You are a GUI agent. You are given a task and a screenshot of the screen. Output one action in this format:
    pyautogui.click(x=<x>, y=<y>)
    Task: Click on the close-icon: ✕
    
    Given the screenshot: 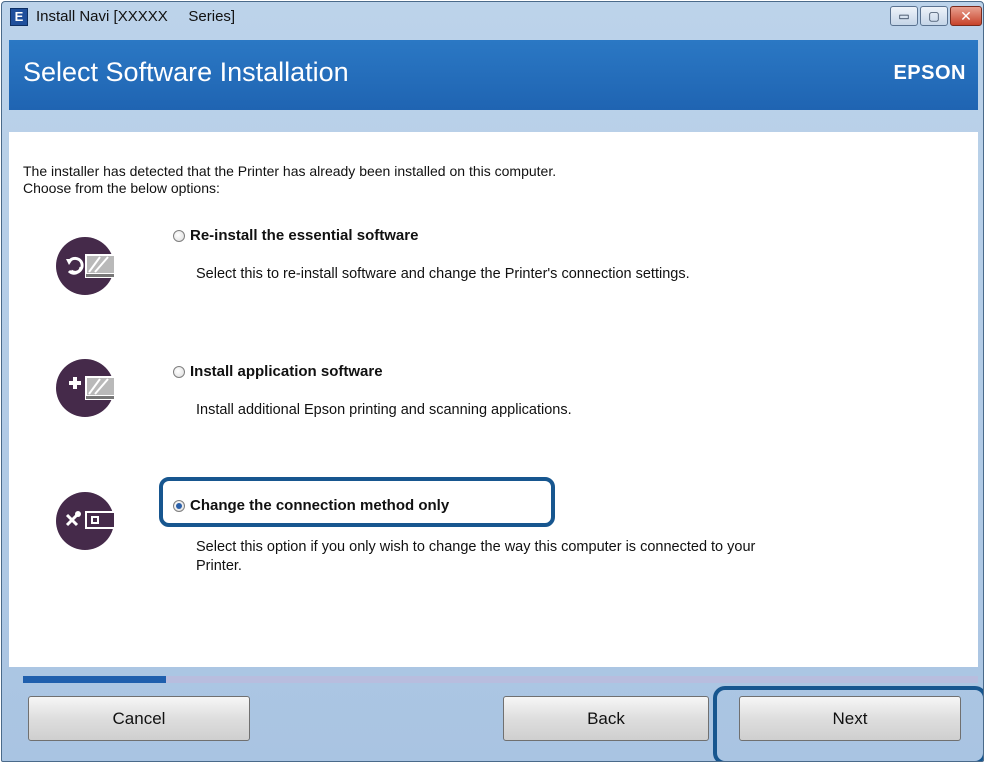 What is the action you would take?
    pyautogui.click(x=966, y=16)
    